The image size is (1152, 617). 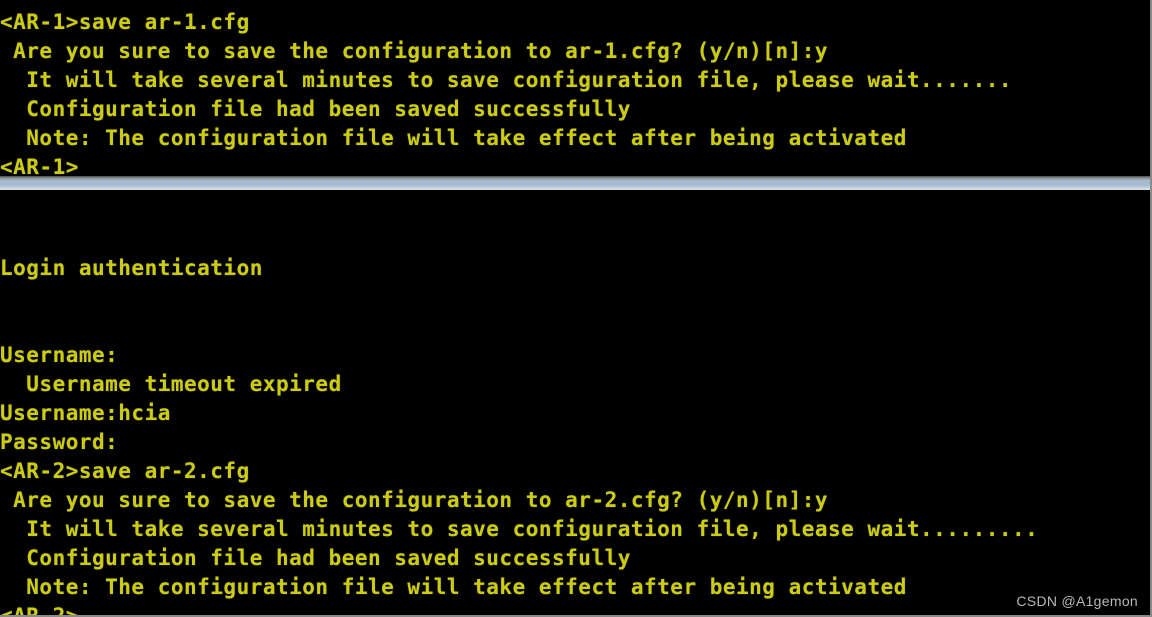 I want to click on console-line: <AR-2>save ar-2.cfg, so click(x=125, y=471).